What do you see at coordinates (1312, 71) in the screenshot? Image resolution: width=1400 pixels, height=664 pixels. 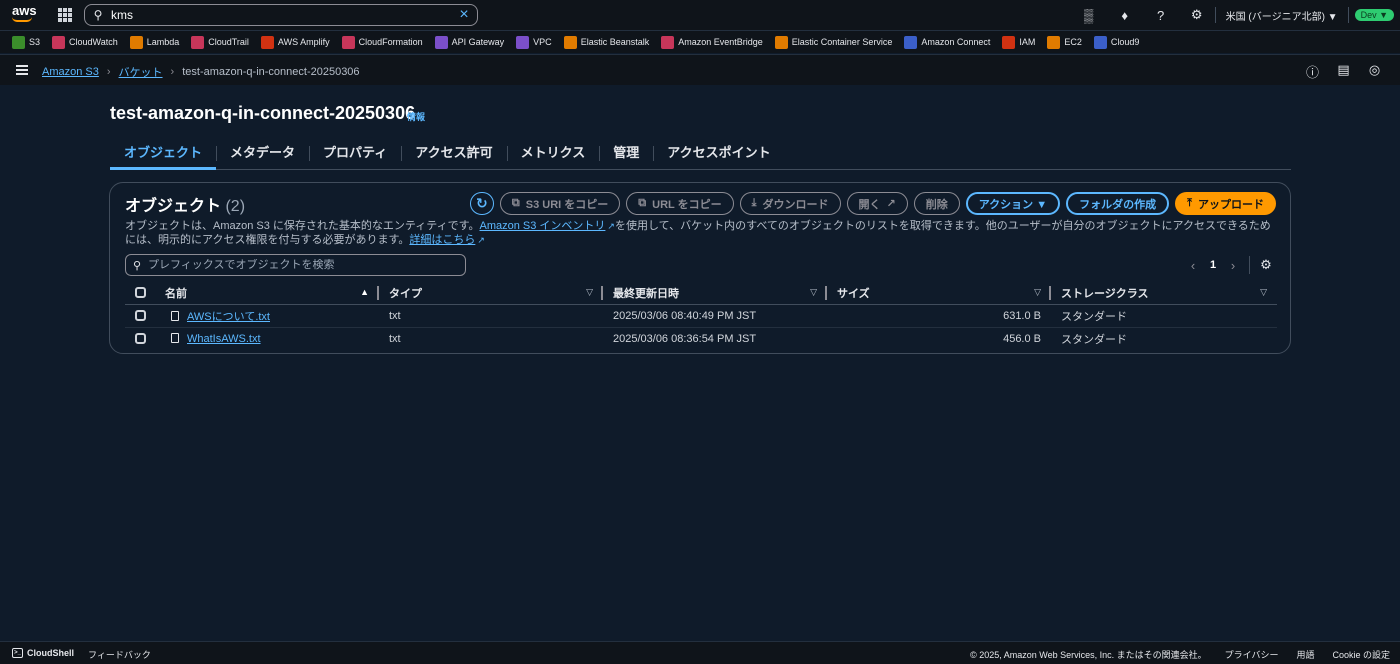 I see `info-panel-icon: ⓘ` at bounding box center [1312, 71].